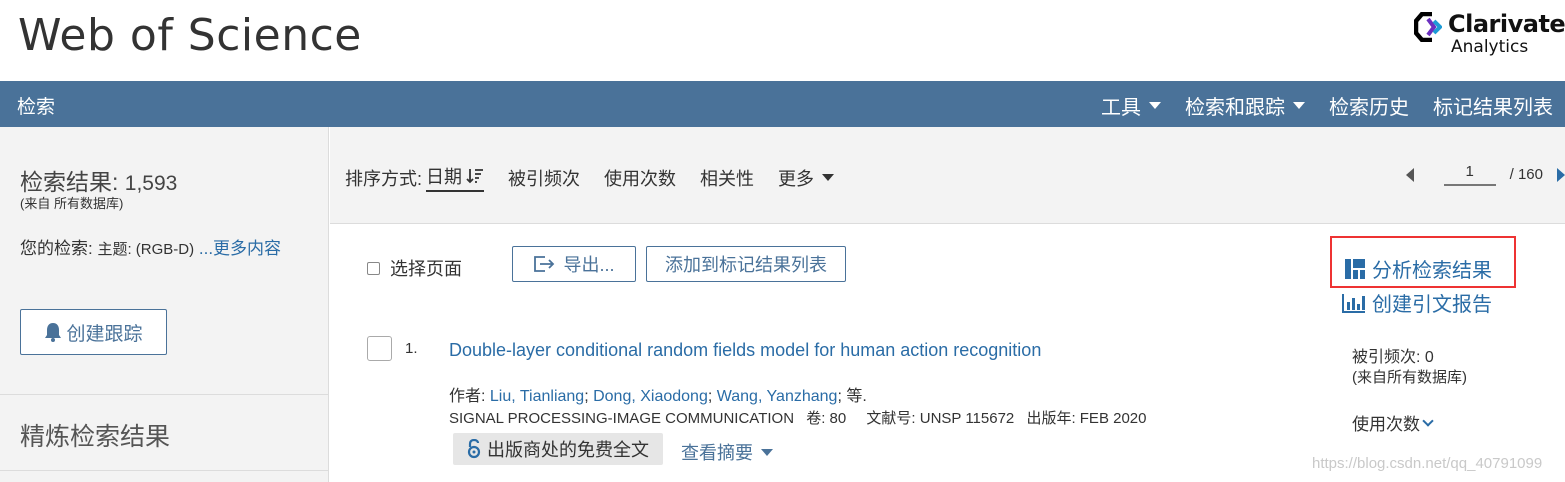 The image size is (1565, 482). I want to click on record-checkbox, so click(379, 348).